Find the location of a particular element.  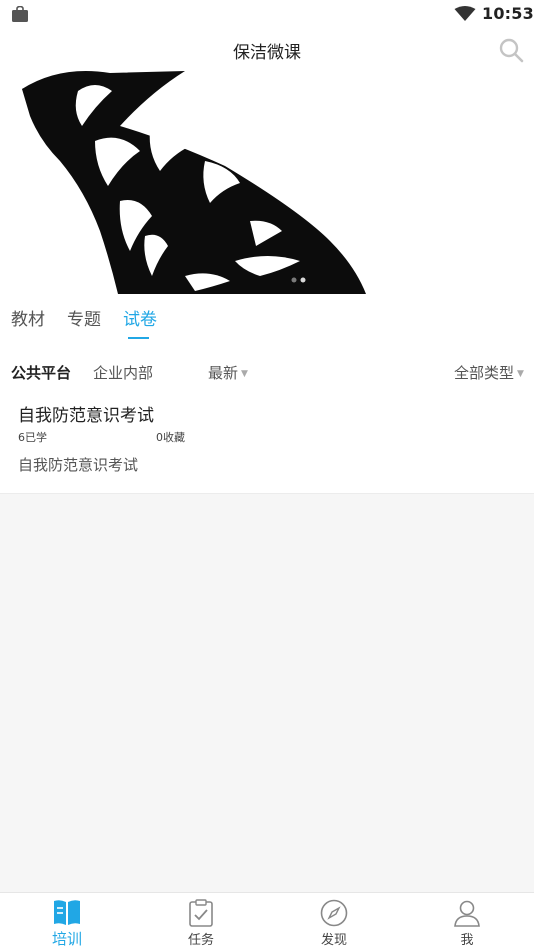

type-label: 全部类型 is located at coordinates (484, 373).